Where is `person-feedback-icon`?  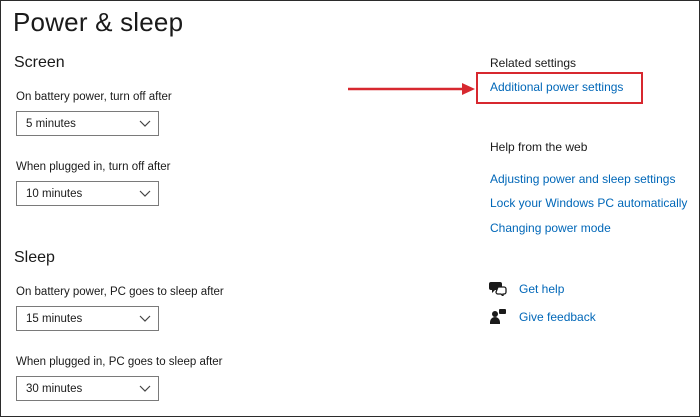 person-feedback-icon is located at coordinates (498, 316).